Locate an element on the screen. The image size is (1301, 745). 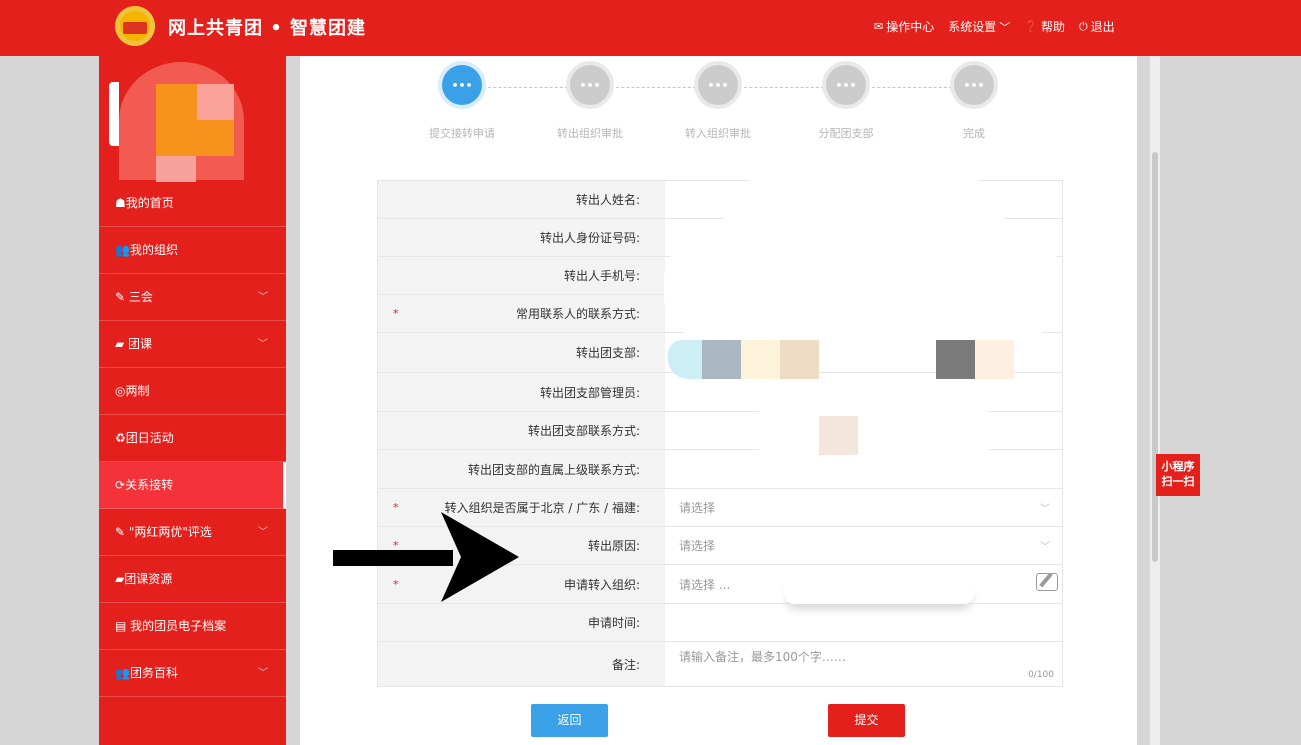
sidebar-item-label: 团务百科 is located at coordinates (153, 673).